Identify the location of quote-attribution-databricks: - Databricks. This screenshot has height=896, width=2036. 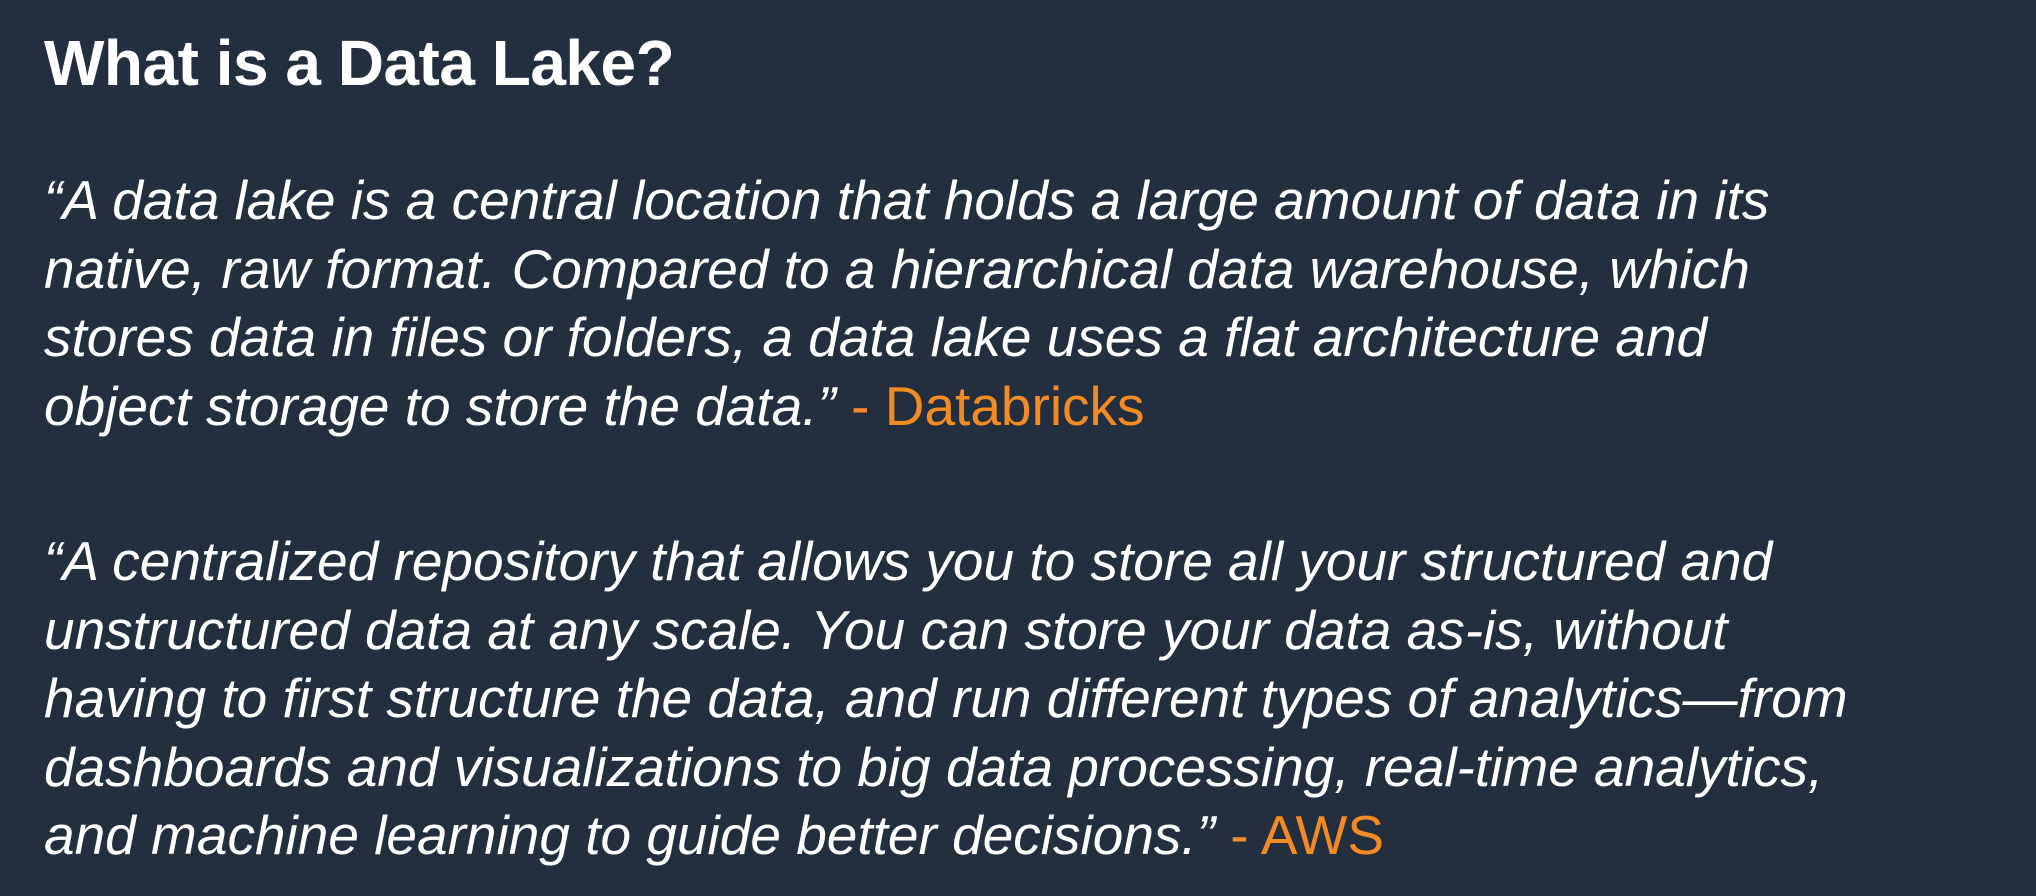
(998, 405).